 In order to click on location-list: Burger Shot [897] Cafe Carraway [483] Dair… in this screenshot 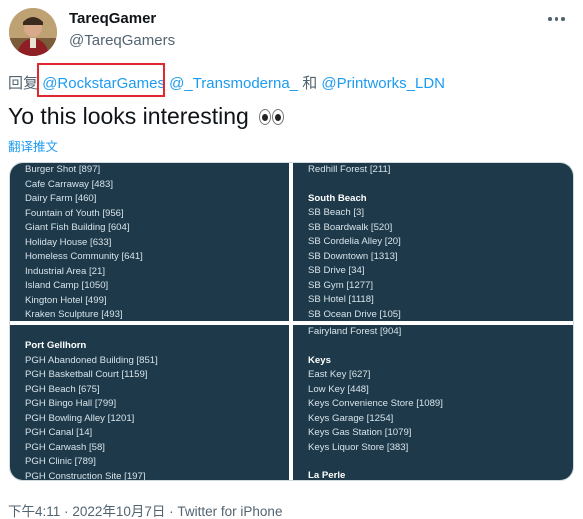, I will do `click(157, 243)`.